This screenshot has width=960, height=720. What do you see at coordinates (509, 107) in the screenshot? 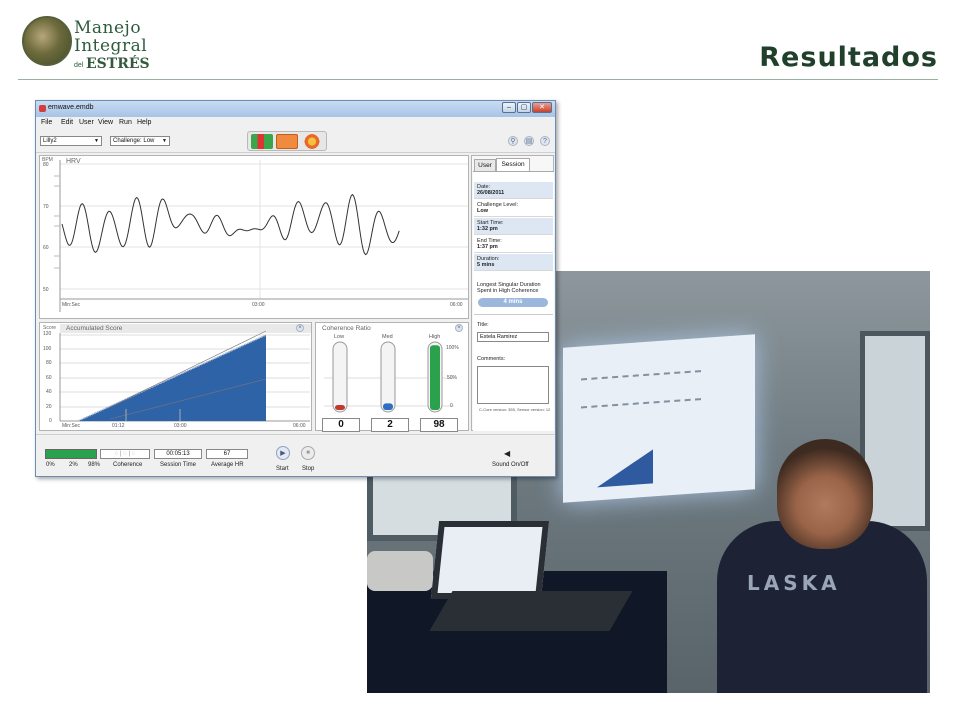
I see `minimize-button: –` at bounding box center [509, 107].